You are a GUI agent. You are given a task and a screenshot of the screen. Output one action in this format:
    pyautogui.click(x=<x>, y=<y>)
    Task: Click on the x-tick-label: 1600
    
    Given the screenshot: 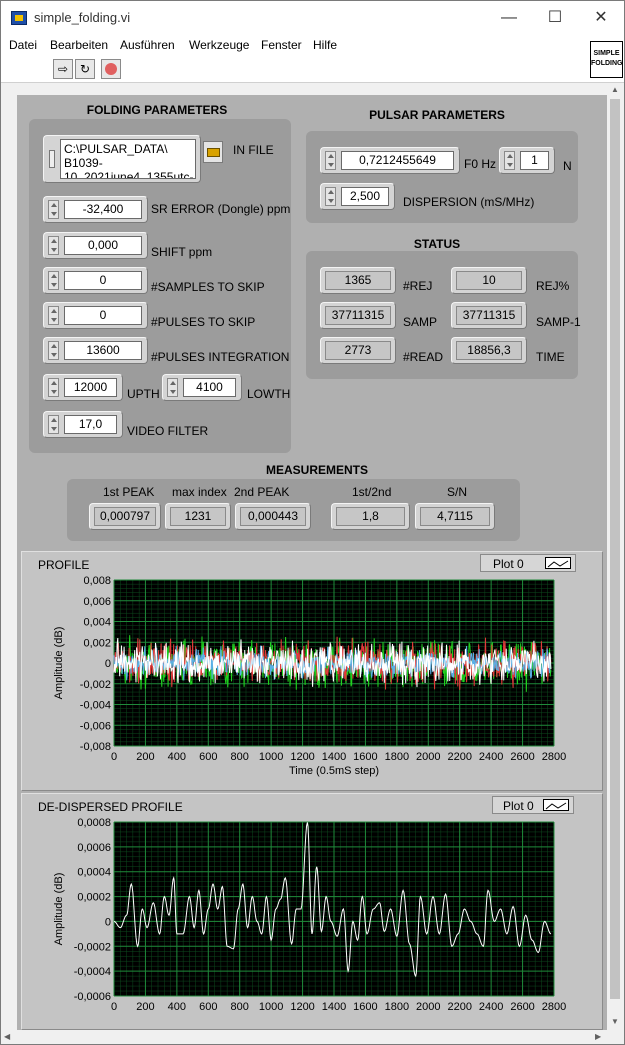 What is the action you would take?
    pyautogui.click(x=365, y=1007)
    